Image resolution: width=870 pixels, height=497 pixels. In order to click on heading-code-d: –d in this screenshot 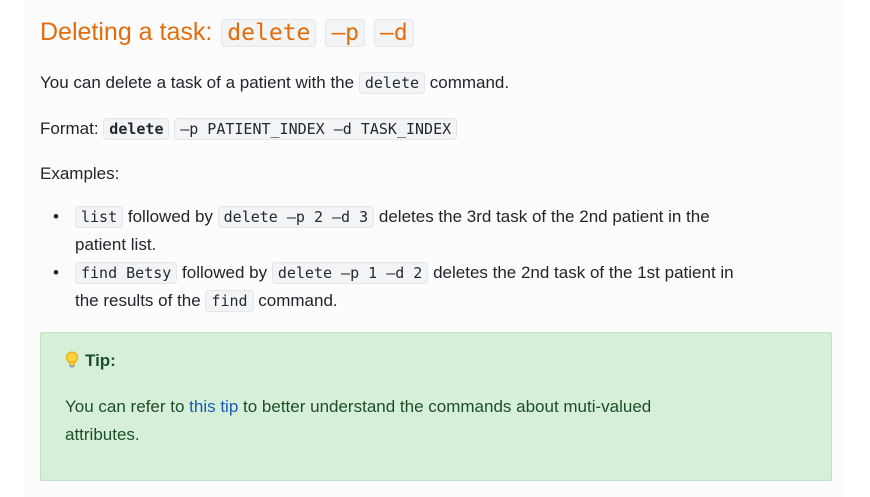, I will do `click(393, 33)`.